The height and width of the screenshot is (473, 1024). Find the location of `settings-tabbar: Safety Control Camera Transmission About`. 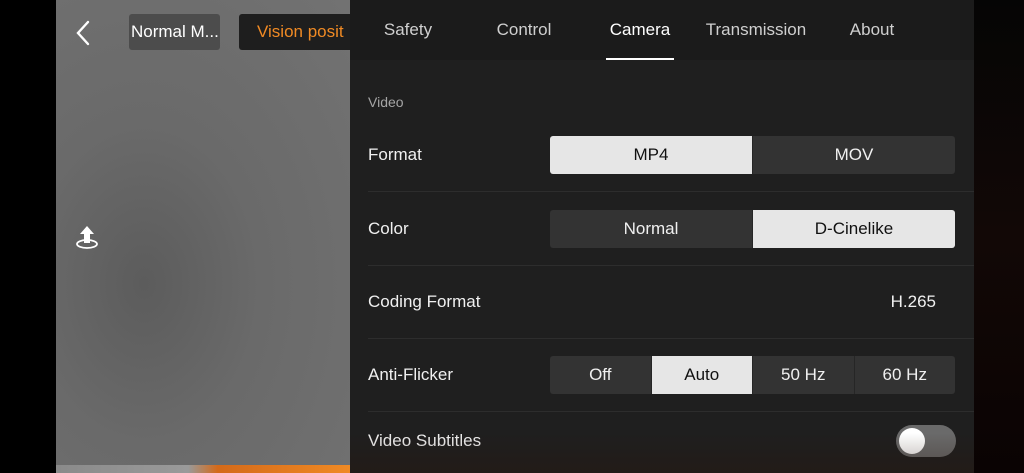

settings-tabbar: Safety Control Camera Transmission About is located at coordinates (662, 30).